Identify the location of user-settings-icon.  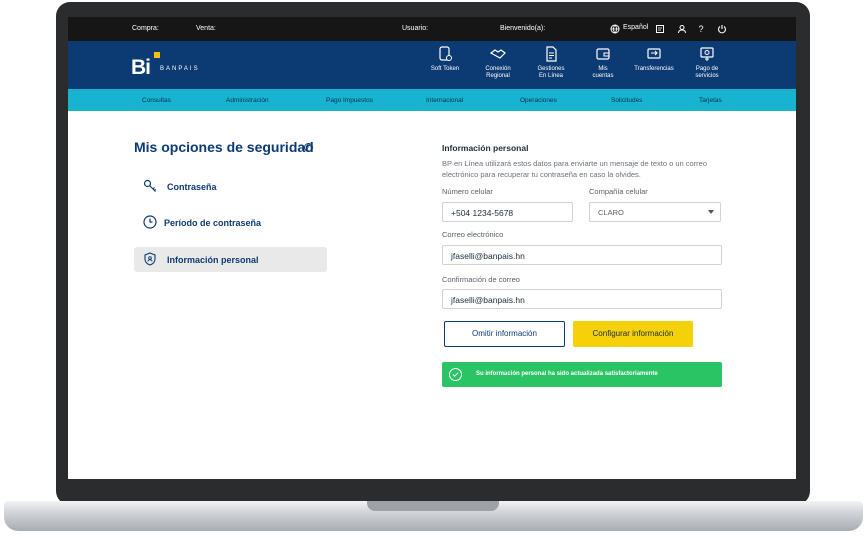
(682, 29).